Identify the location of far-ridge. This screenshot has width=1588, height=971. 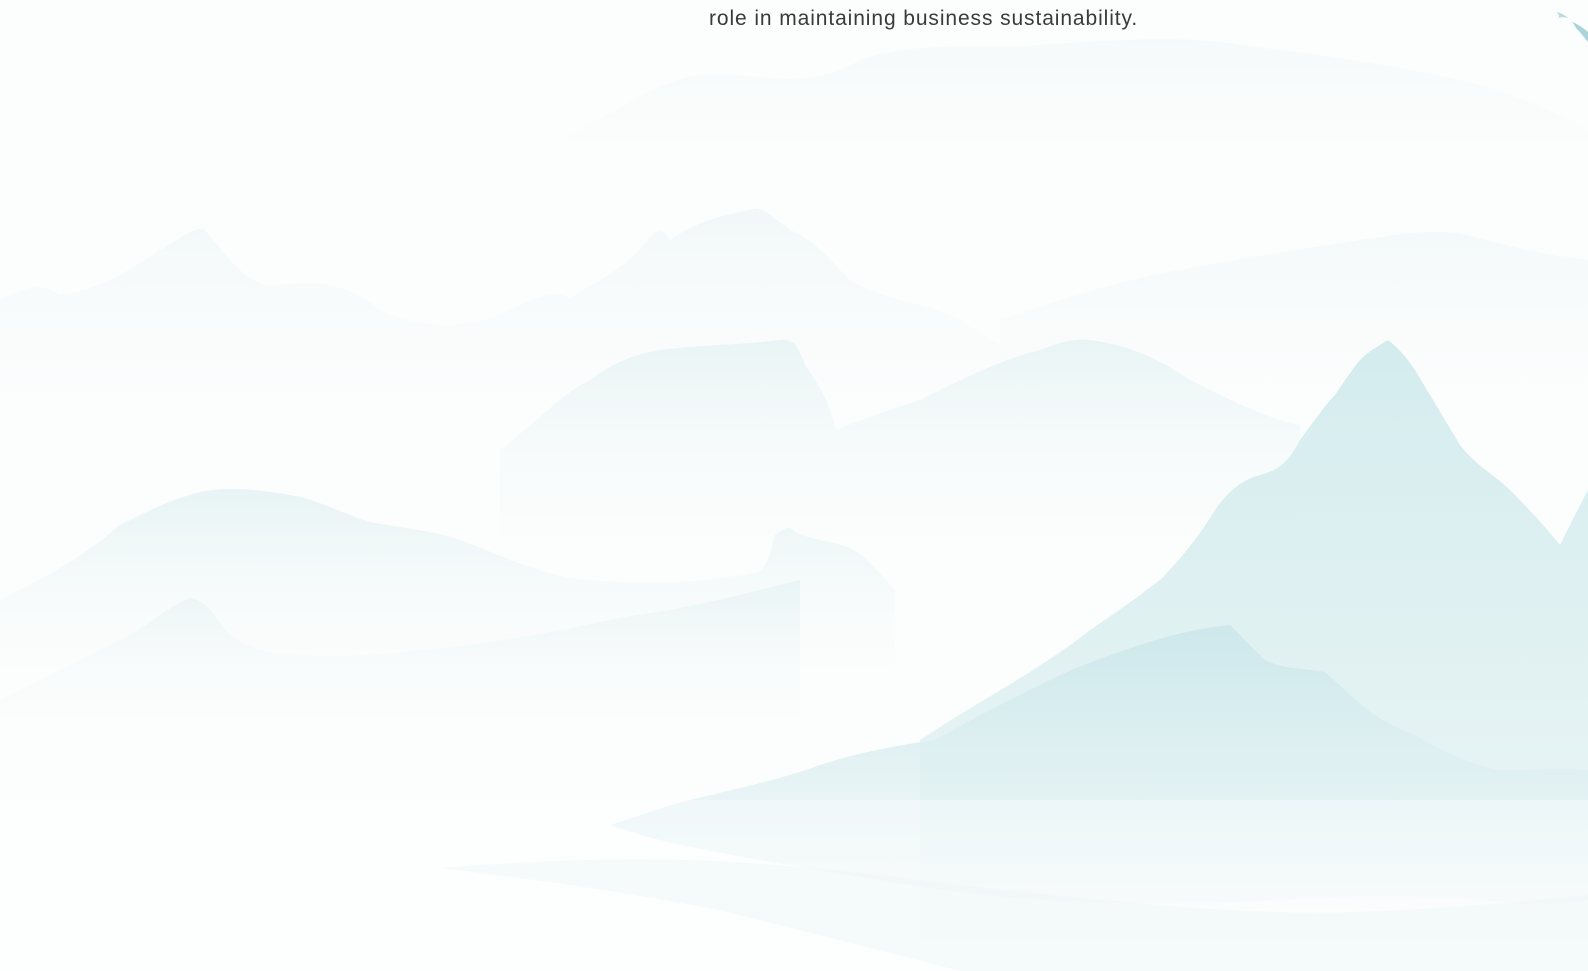
(1074, 119).